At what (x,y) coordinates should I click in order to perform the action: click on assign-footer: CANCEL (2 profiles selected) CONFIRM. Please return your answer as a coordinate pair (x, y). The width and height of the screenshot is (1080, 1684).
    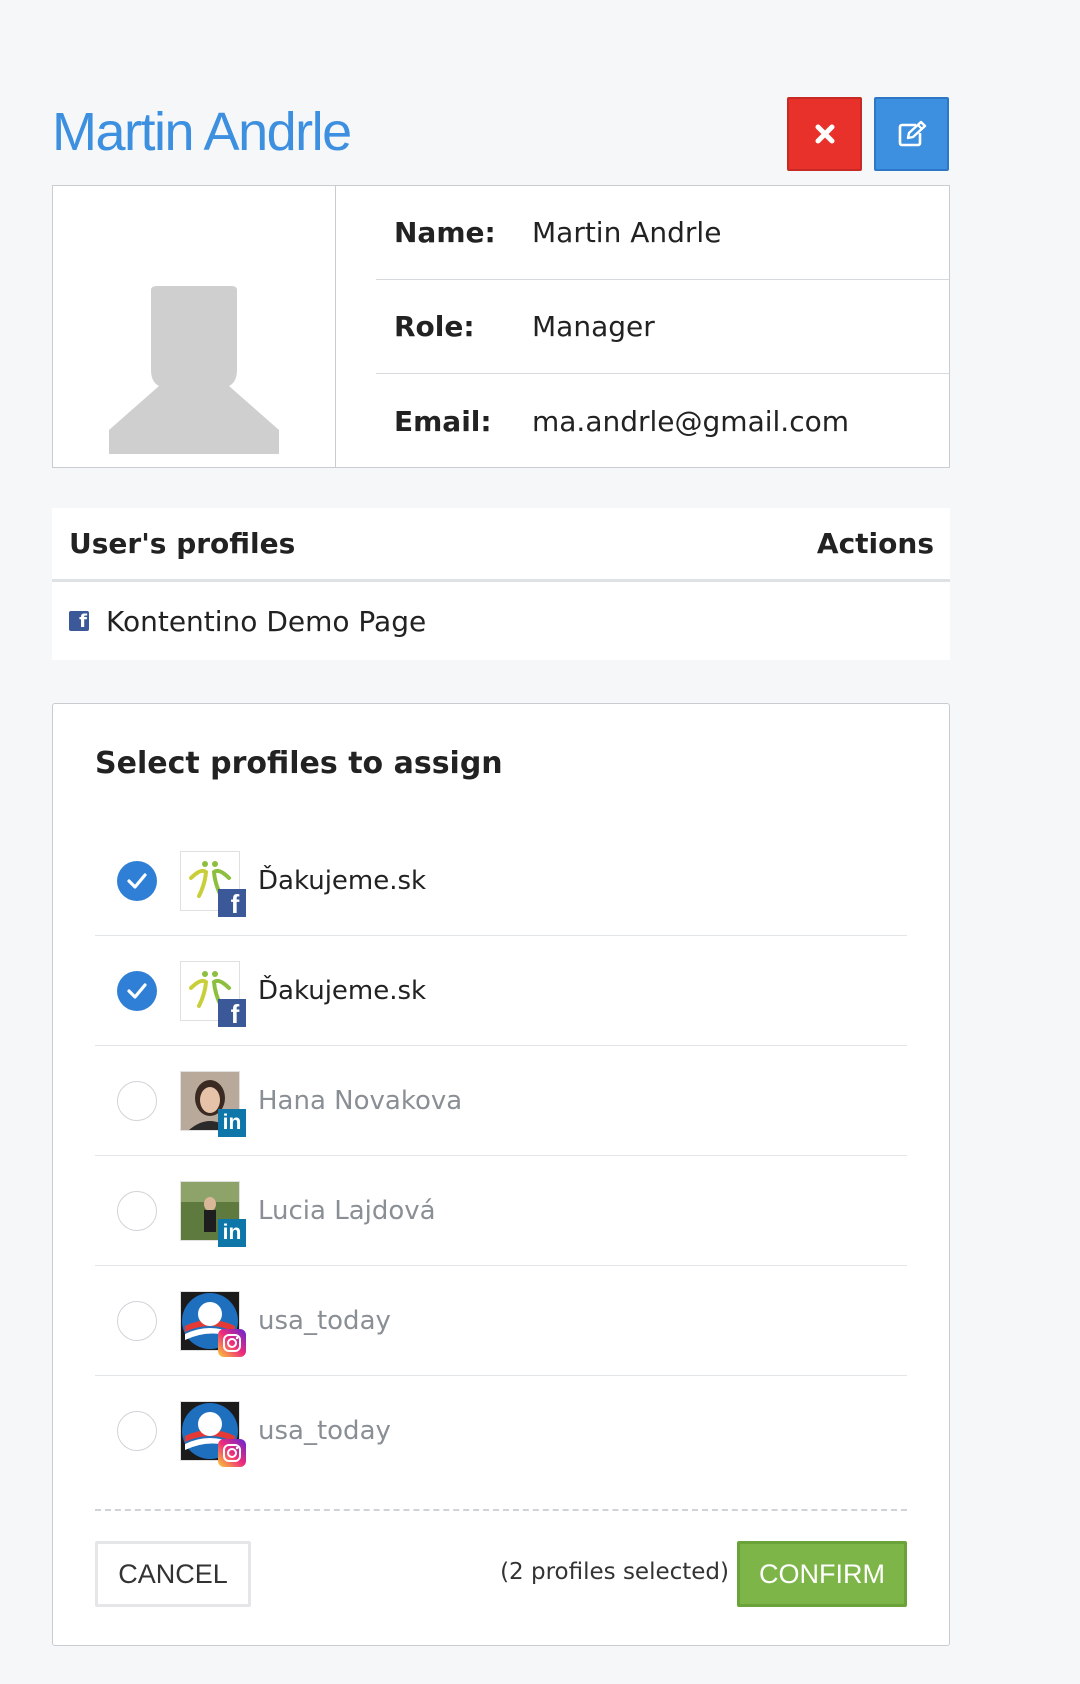
    Looking at the image, I should click on (501, 1558).